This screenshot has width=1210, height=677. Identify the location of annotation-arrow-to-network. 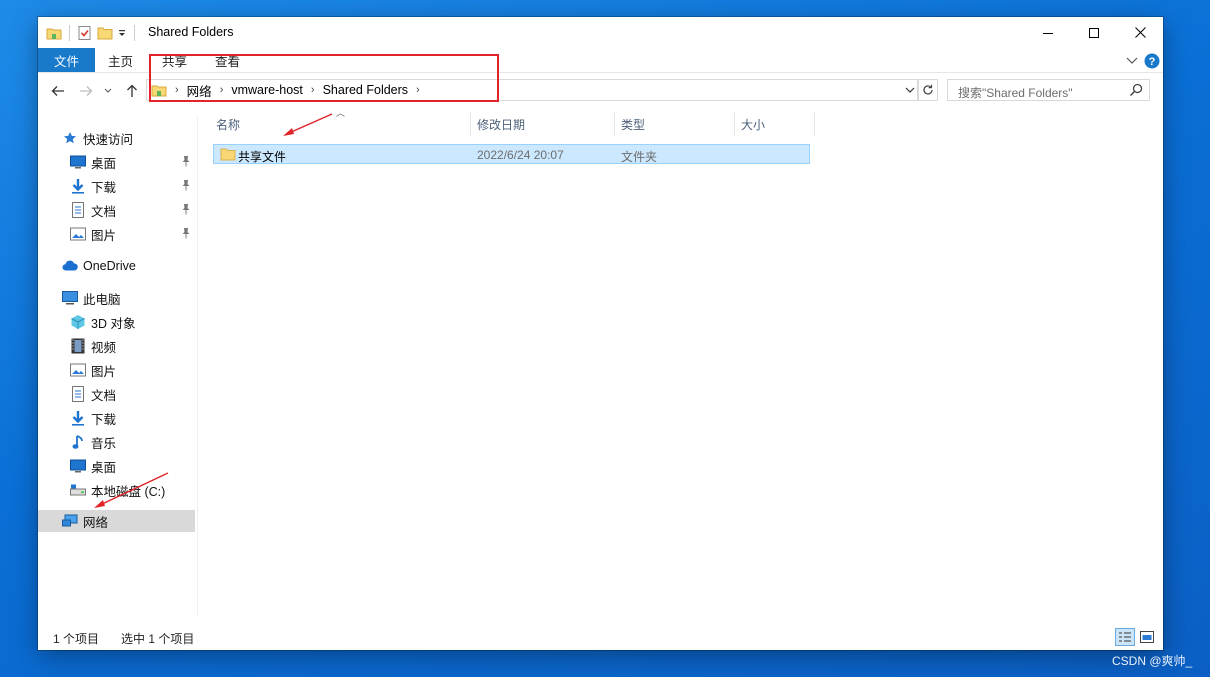
(131, 490).